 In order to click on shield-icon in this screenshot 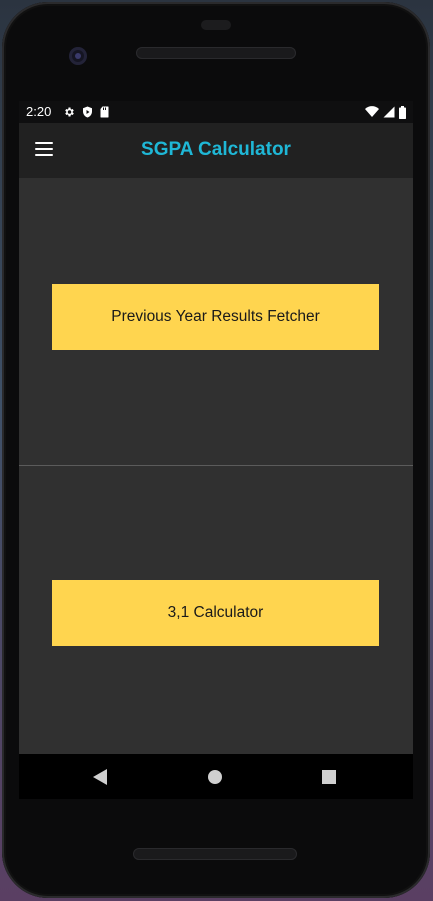, I will do `click(87, 112)`.